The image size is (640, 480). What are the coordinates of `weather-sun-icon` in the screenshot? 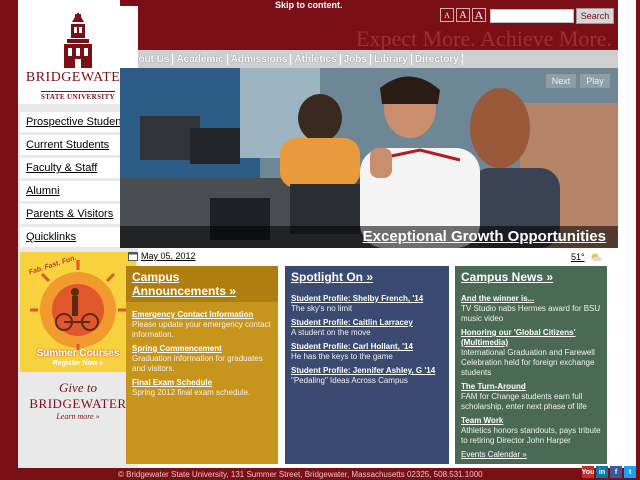 It's located at (596, 257).